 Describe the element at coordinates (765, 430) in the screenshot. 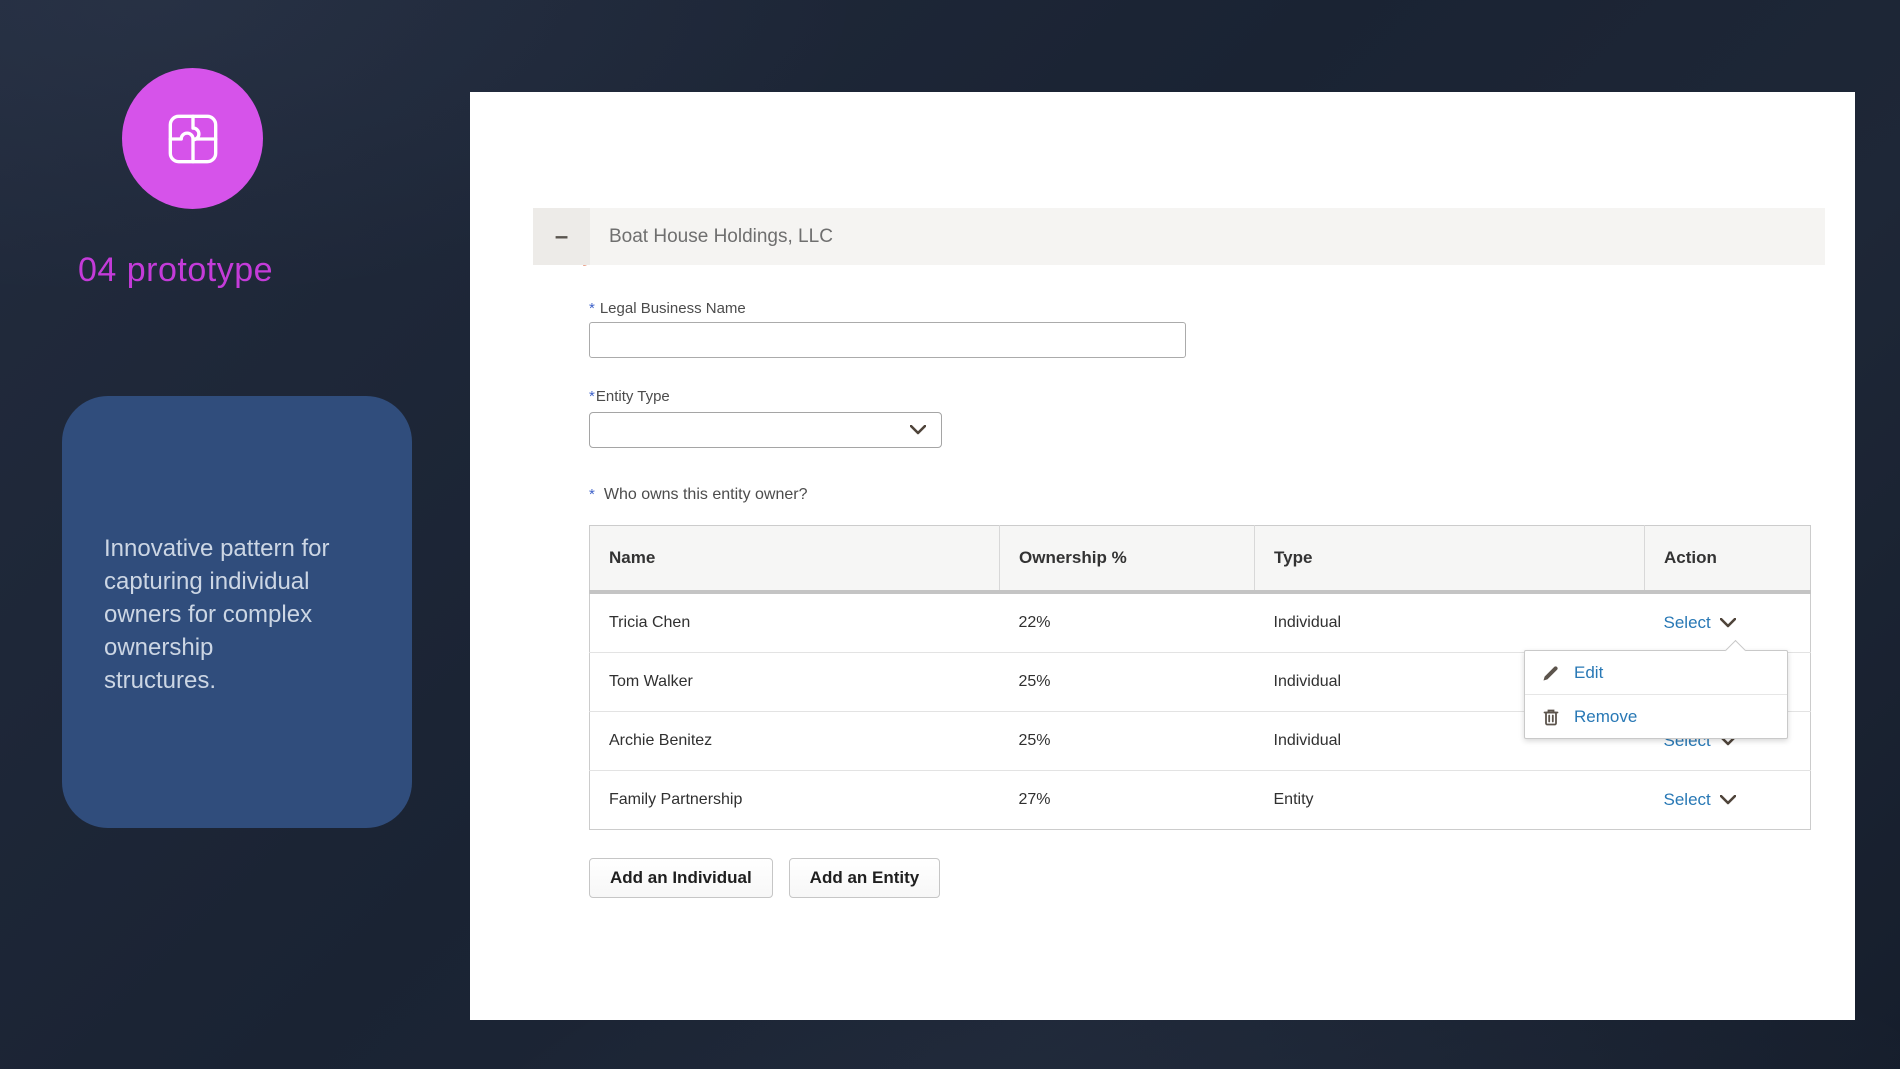

I see `entity-type-select` at that location.